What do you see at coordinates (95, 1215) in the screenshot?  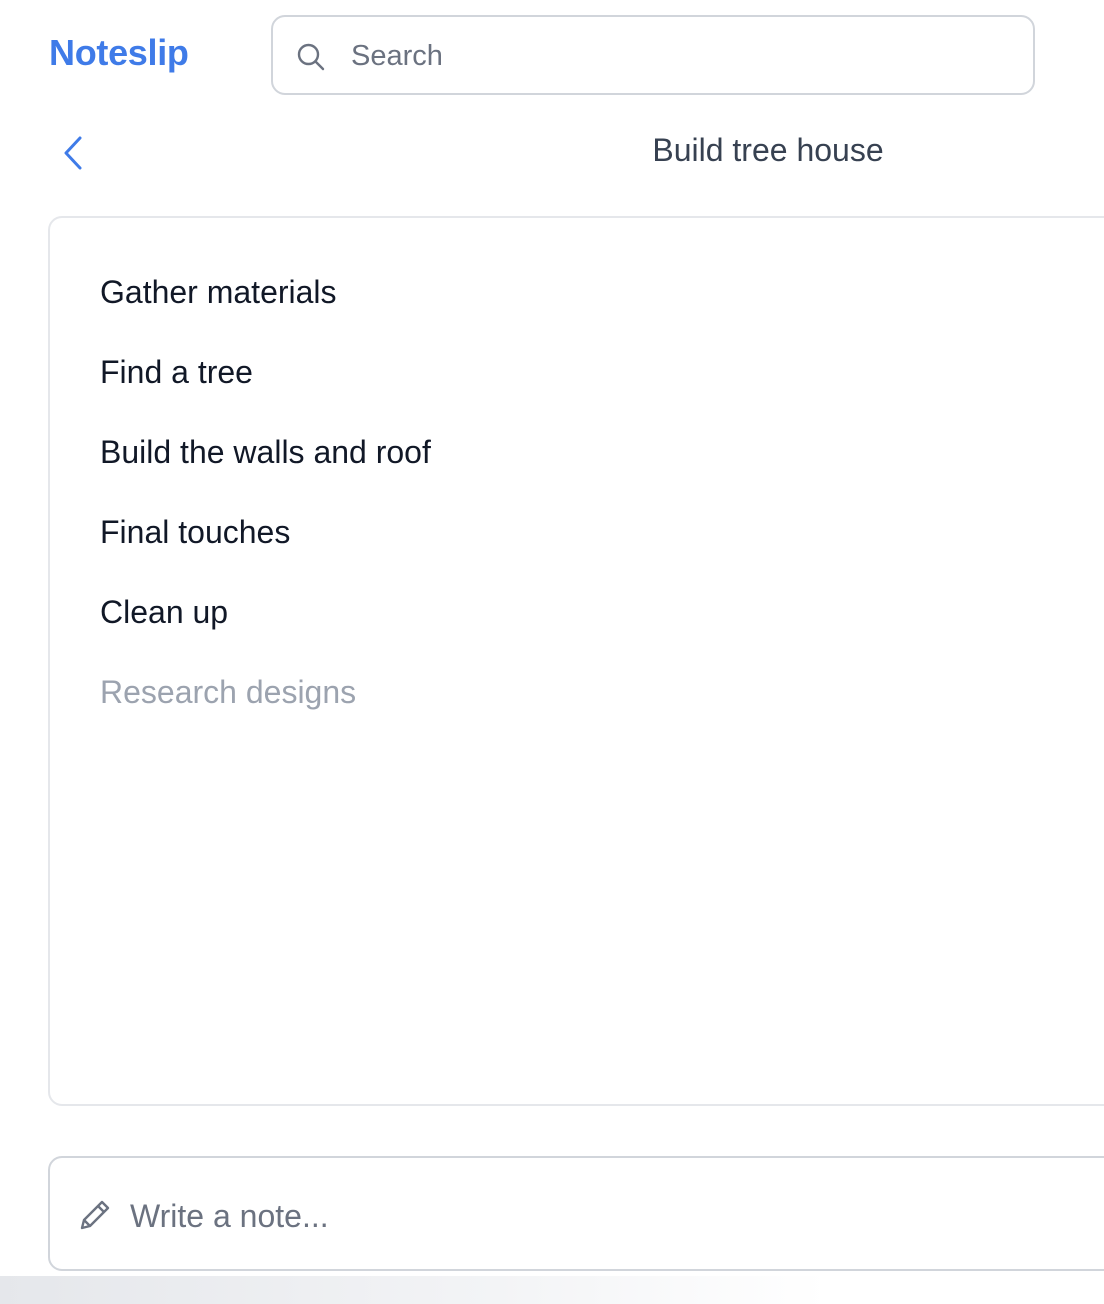 I see `pencil-icon` at bounding box center [95, 1215].